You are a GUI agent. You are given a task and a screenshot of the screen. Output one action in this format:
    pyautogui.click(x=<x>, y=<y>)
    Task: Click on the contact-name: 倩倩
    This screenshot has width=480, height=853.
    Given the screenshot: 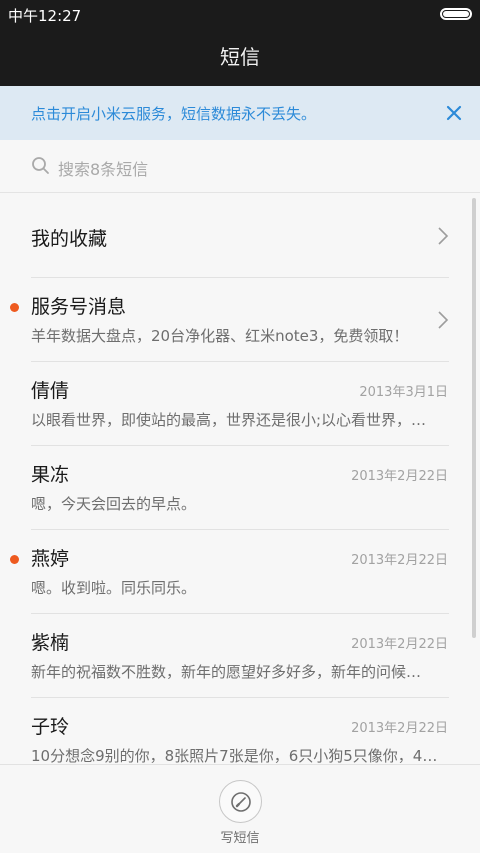 What is the action you would take?
    pyautogui.click(x=50, y=391)
    